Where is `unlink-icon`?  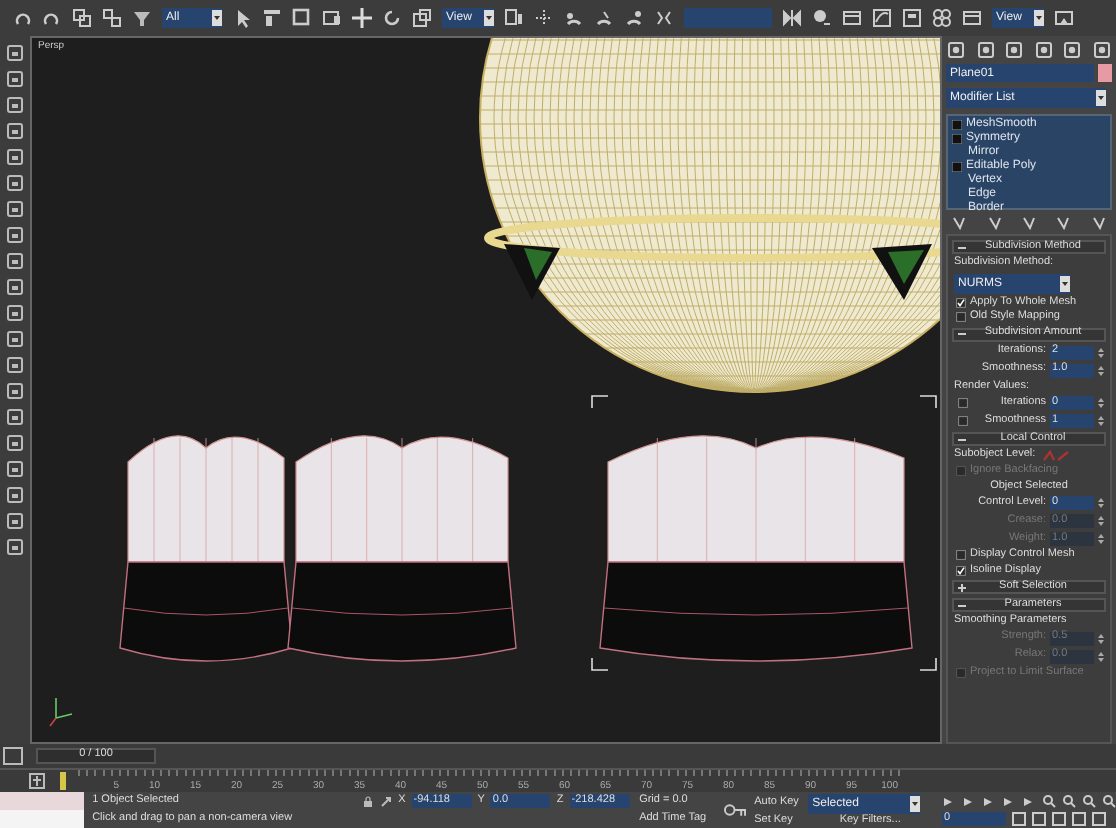 unlink-icon is located at coordinates (112, 18).